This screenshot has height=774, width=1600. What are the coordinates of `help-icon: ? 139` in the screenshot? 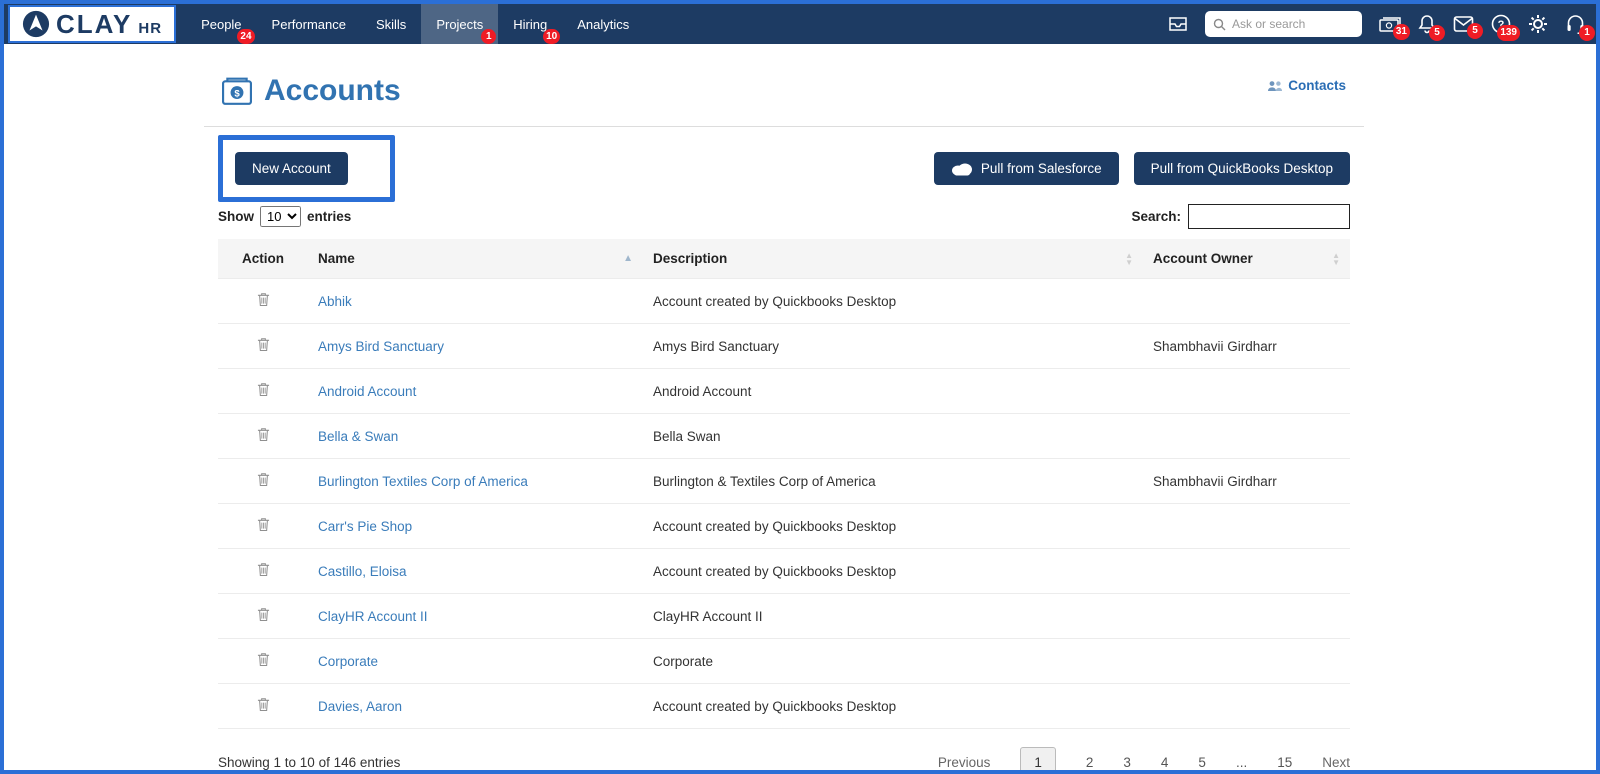 It's located at (1505, 27).